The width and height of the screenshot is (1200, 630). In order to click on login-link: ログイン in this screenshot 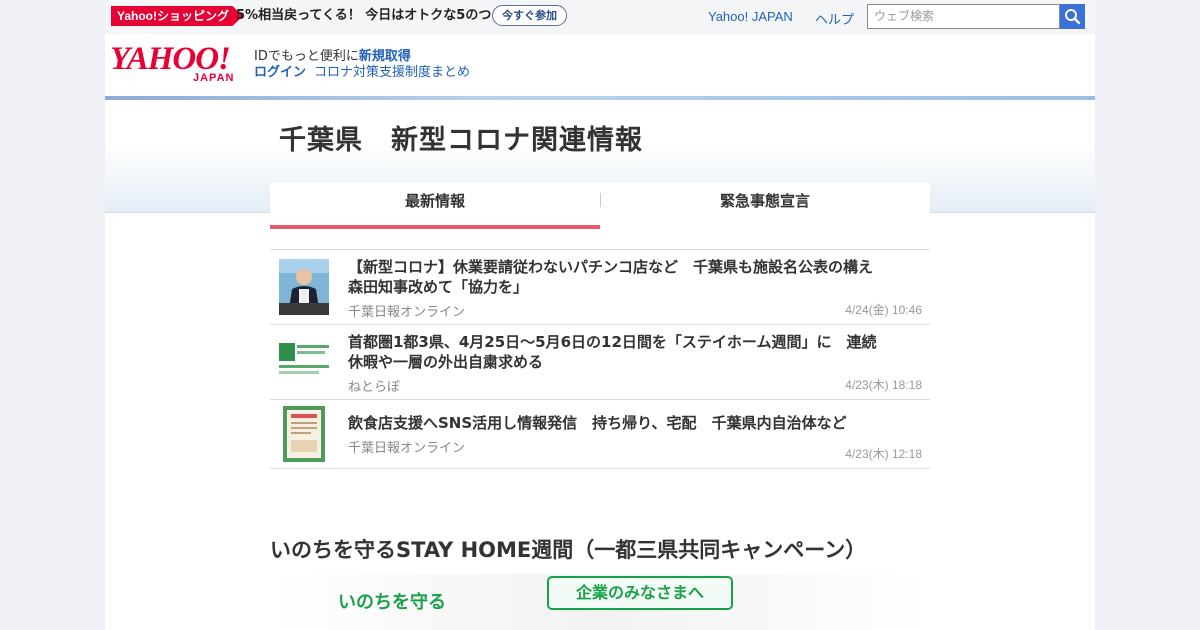, I will do `click(280, 72)`.